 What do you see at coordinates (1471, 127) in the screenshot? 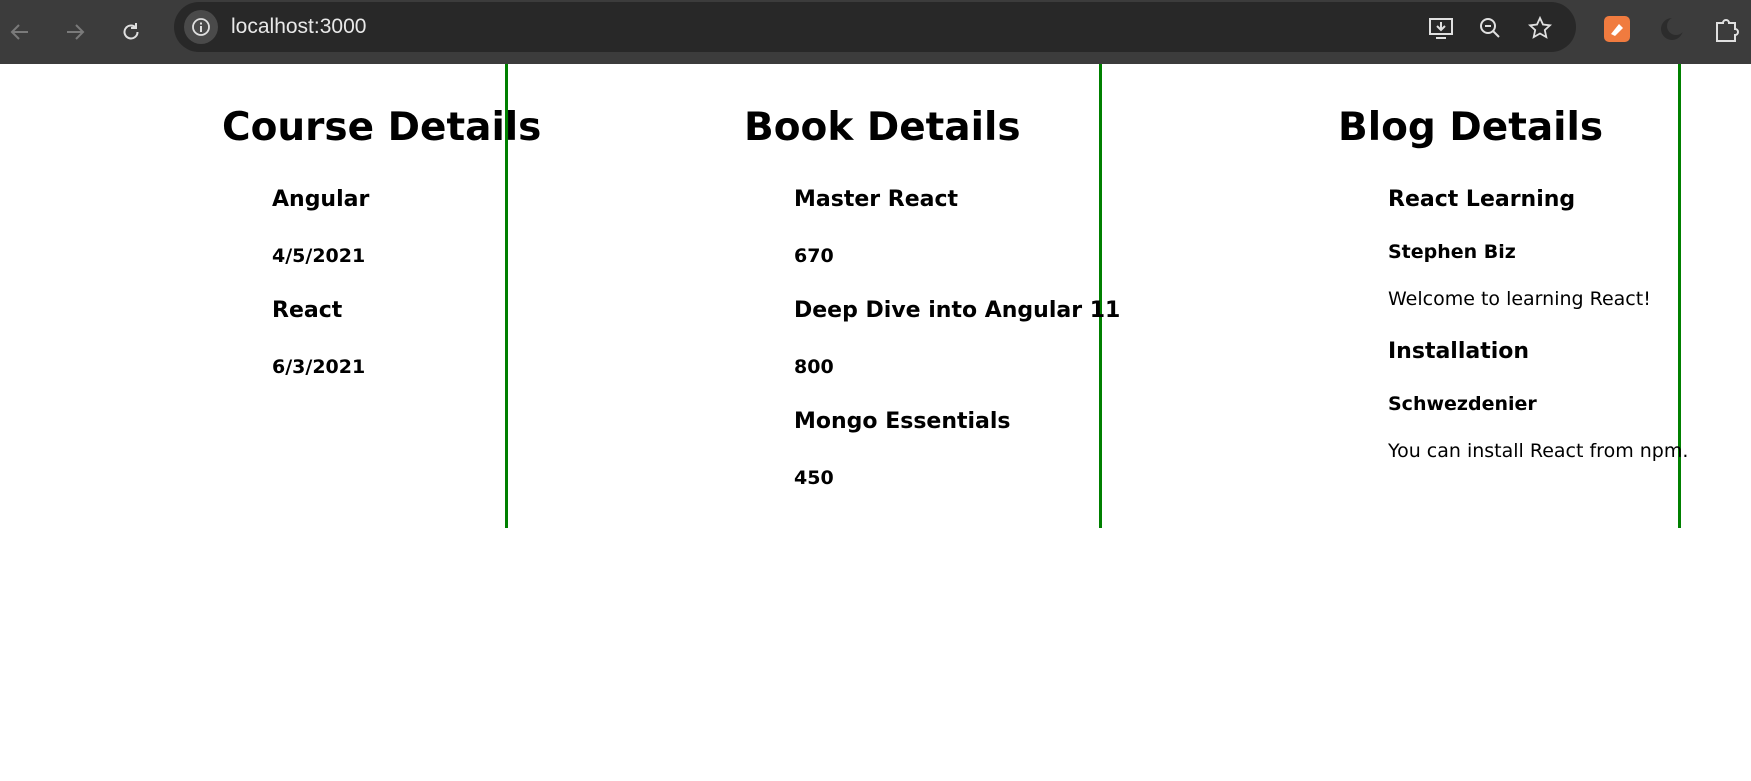
I see `blog-details-title: Blog Details` at bounding box center [1471, 127].